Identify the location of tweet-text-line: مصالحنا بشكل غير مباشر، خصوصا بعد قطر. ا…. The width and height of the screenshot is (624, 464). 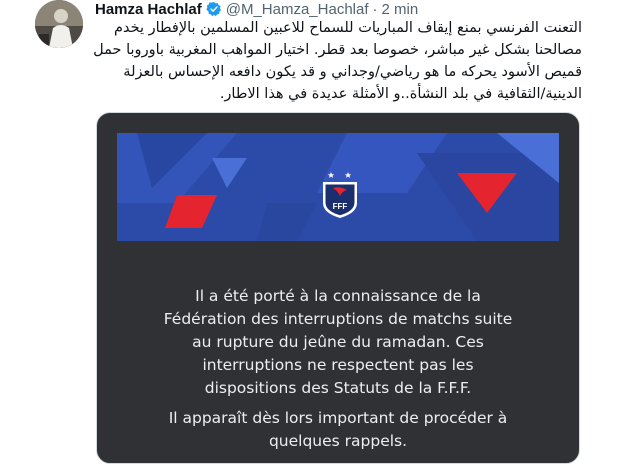
(337, 50).